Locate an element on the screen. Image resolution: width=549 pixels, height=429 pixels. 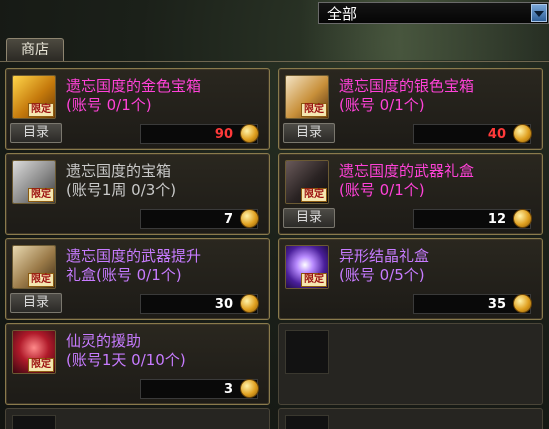
shop-item-weapon-upgrade-giftbox: 限定 遗忘国度的武器提升 礼盒(账号 0/1个) 目录 30 is located at coordinates (137, 279).